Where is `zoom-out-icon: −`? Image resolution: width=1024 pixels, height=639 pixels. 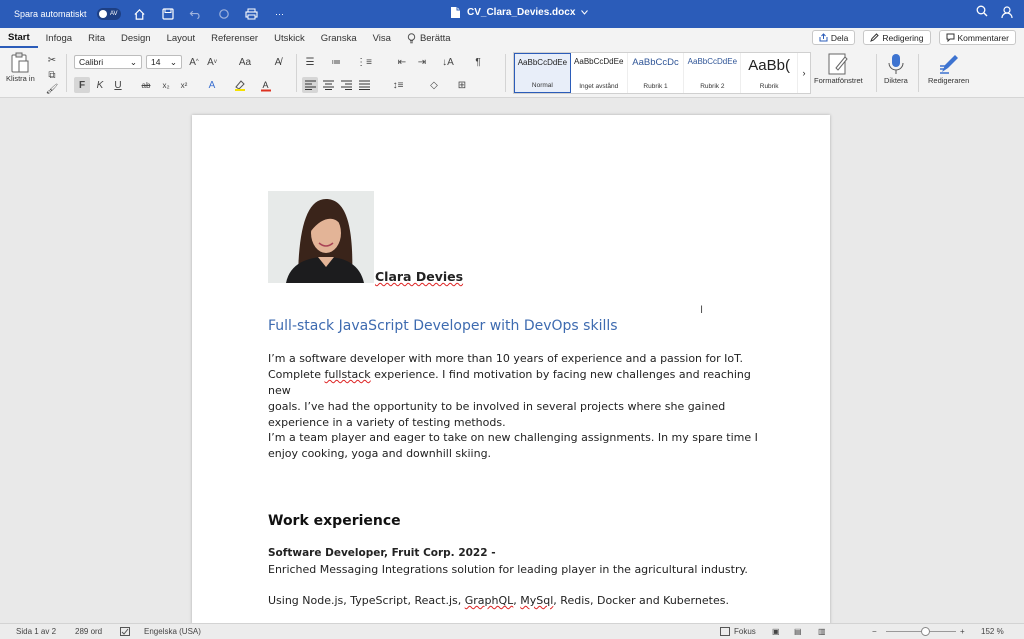 zoom-out-icon: − is located at coordinates (874, 631).